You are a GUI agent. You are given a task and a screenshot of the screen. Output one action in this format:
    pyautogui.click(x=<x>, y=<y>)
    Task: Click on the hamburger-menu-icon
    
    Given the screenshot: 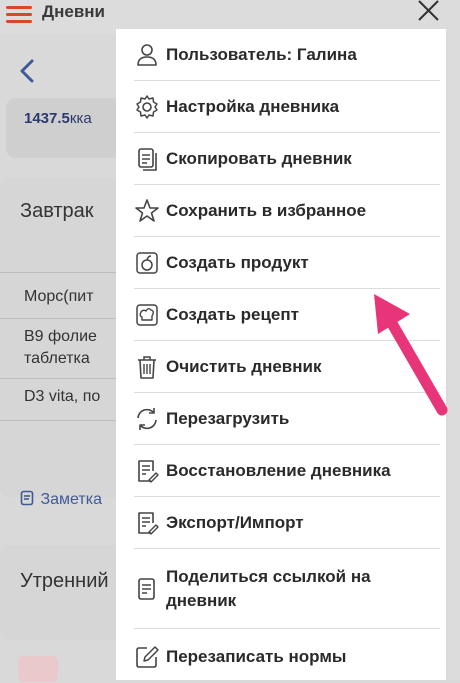 What is the action you would take?
    pyautogui.click(x=19, y=13)
    